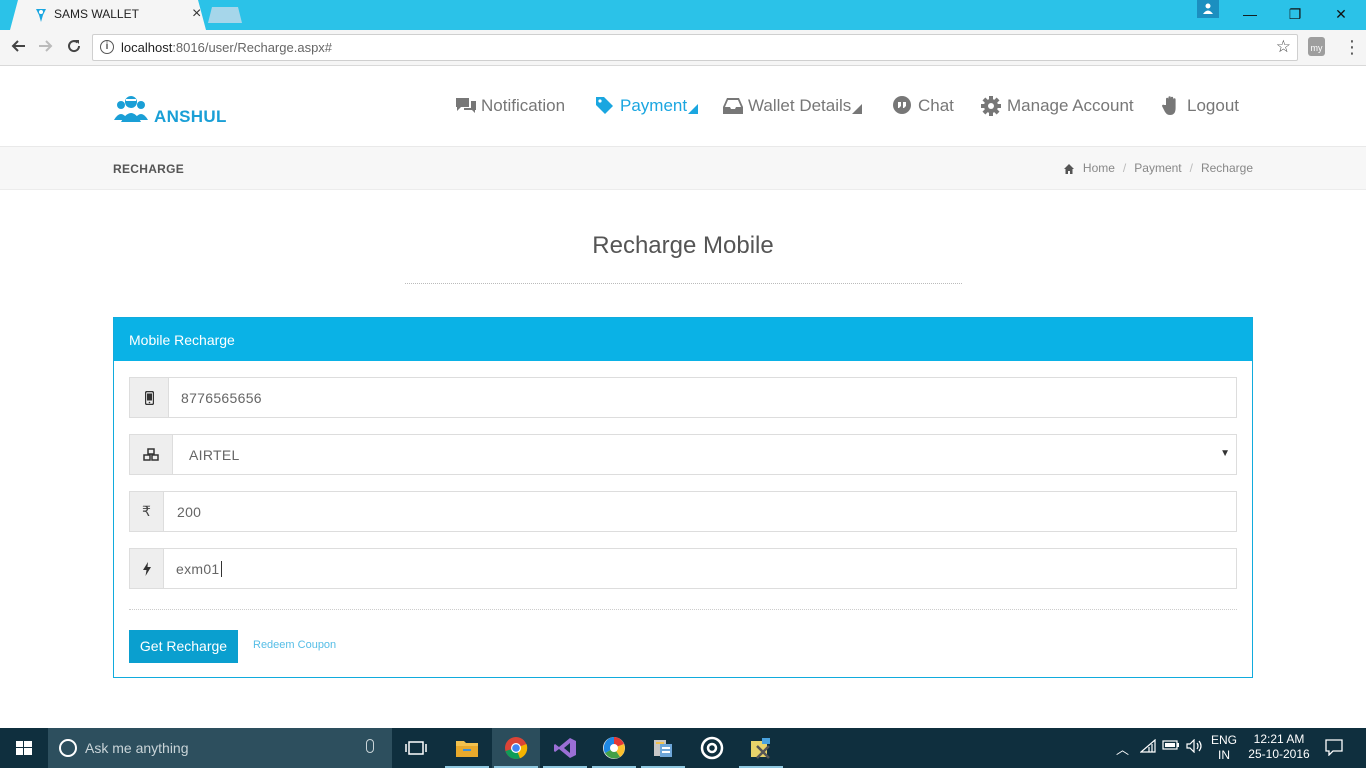  I want to click on nav-payment: Payment, so click(646, 106).